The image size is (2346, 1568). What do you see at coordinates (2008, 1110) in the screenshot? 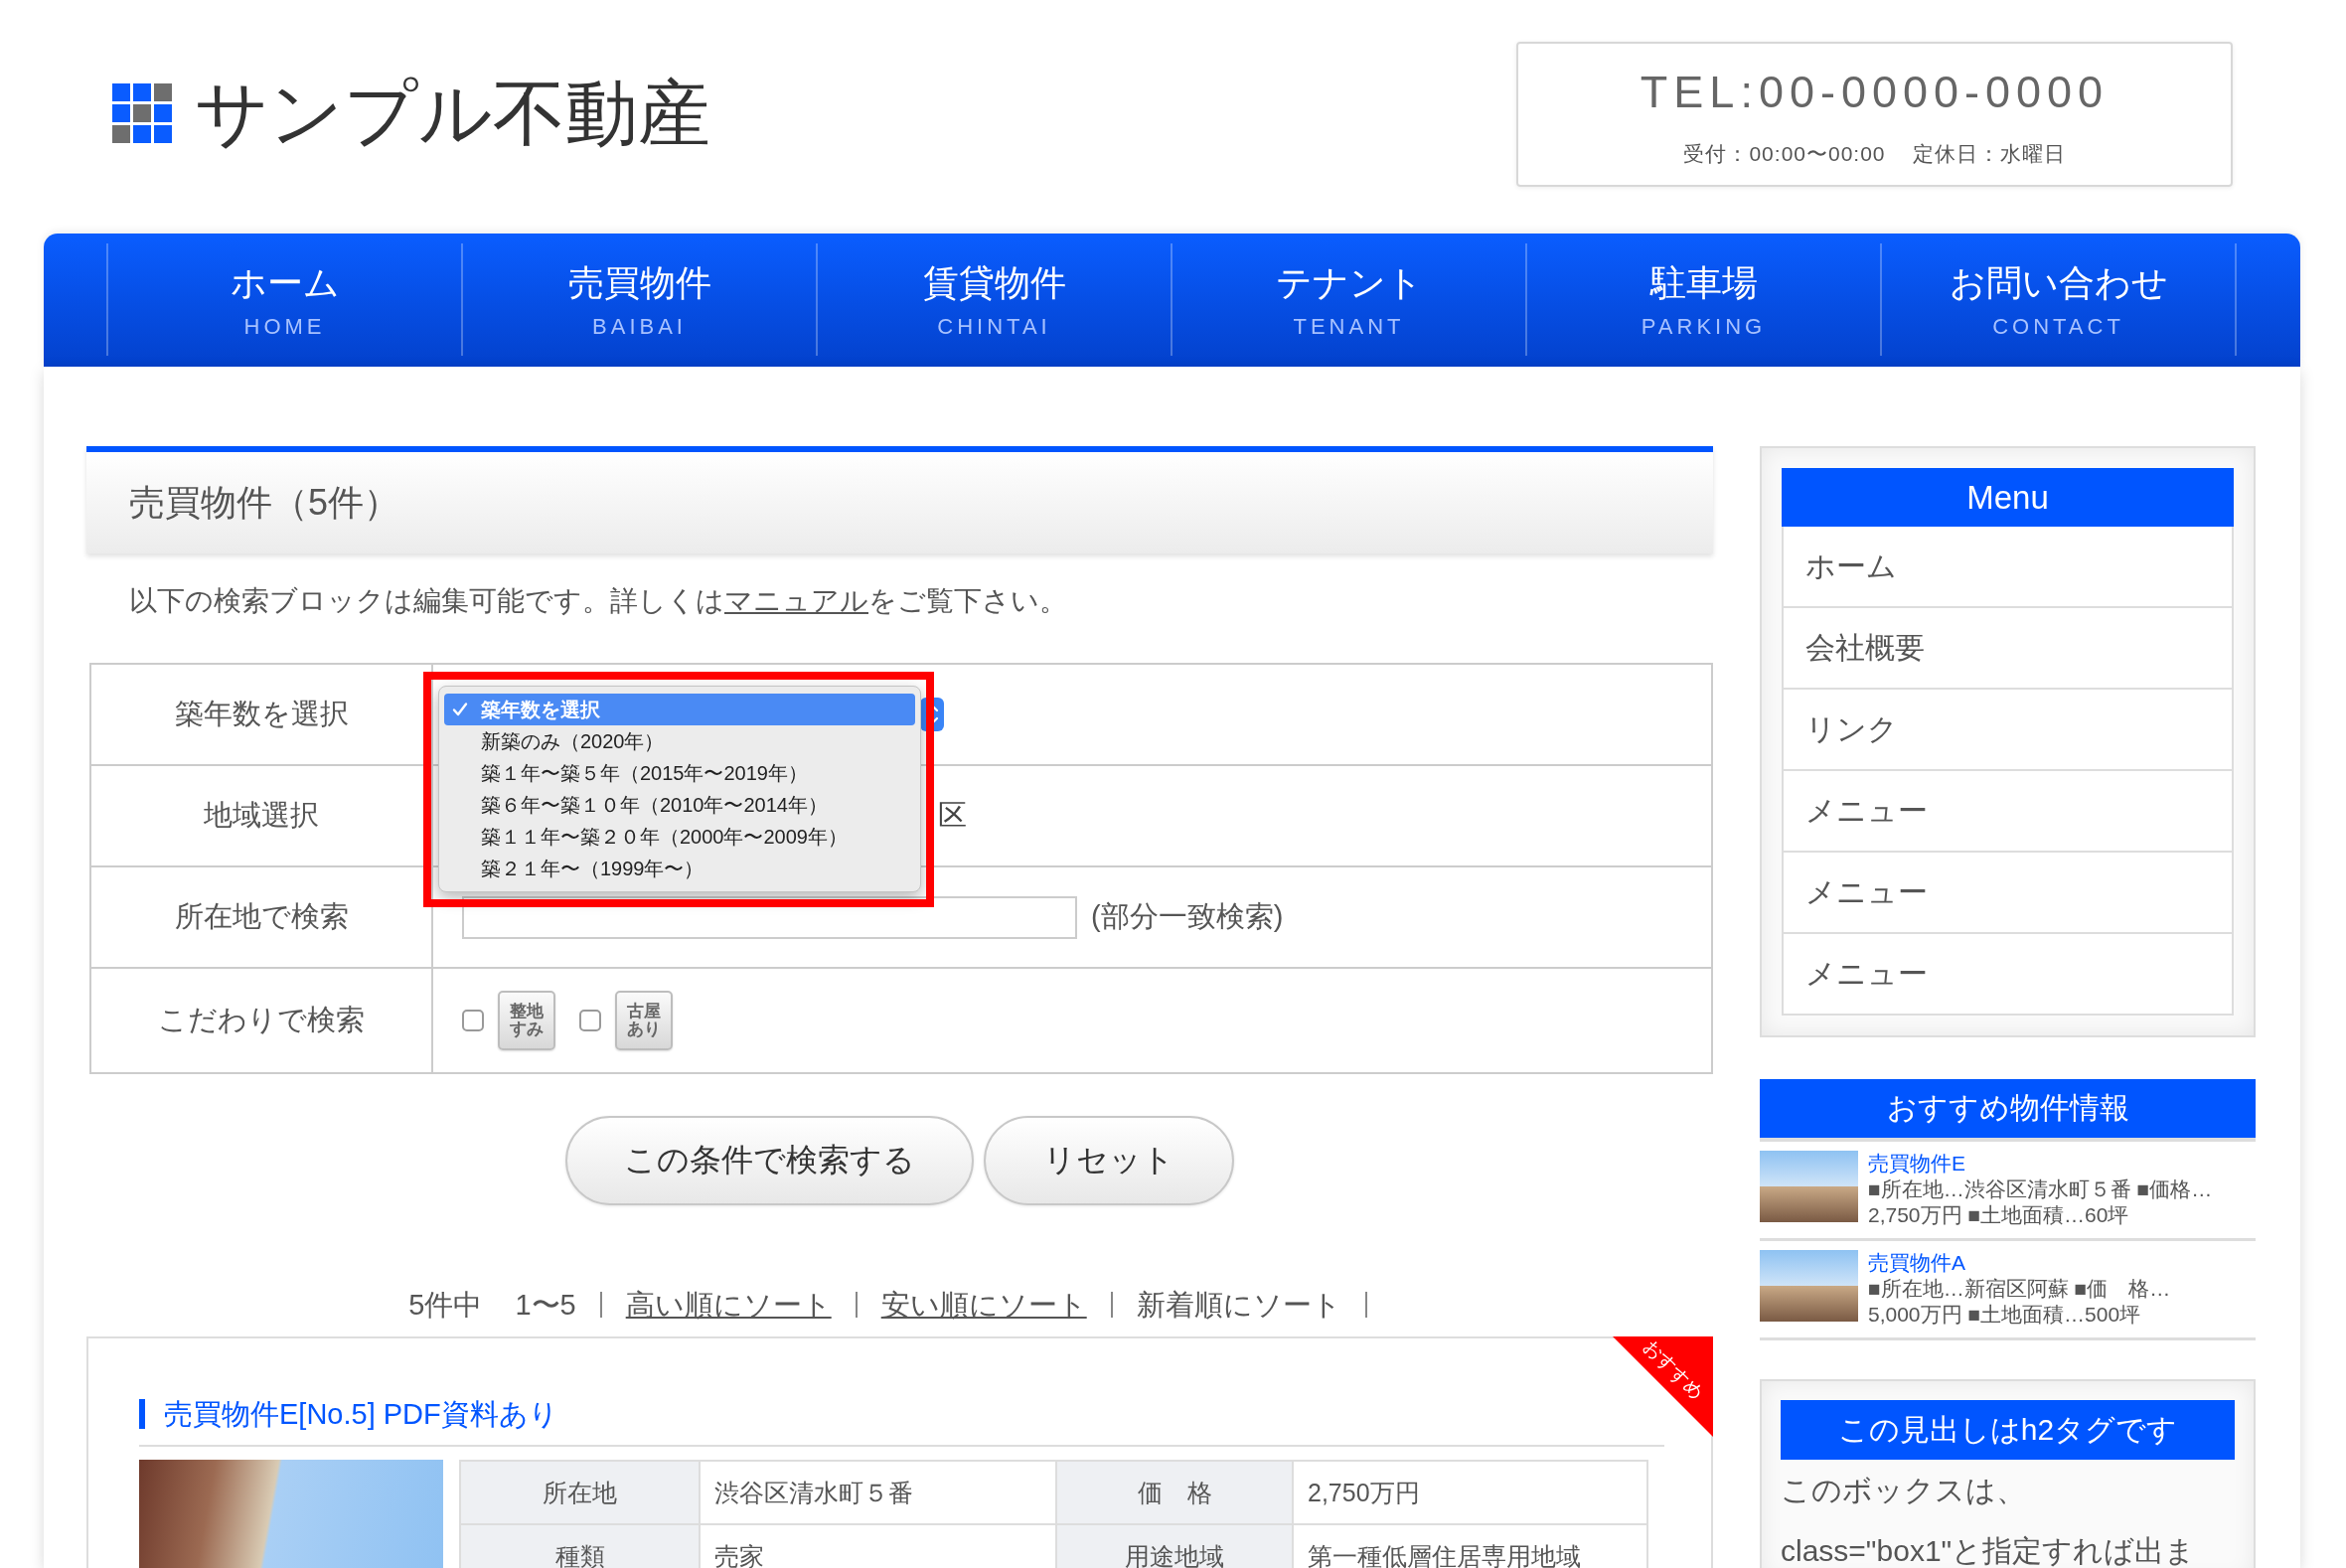
I see `section-title: おすすめ物件情報` at bounding box center [2008, 1110].